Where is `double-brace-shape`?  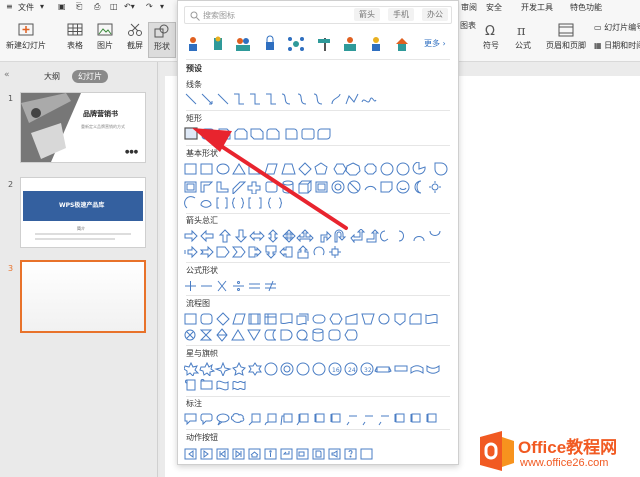 double-brace-shape is located at coordinates (238, 203).